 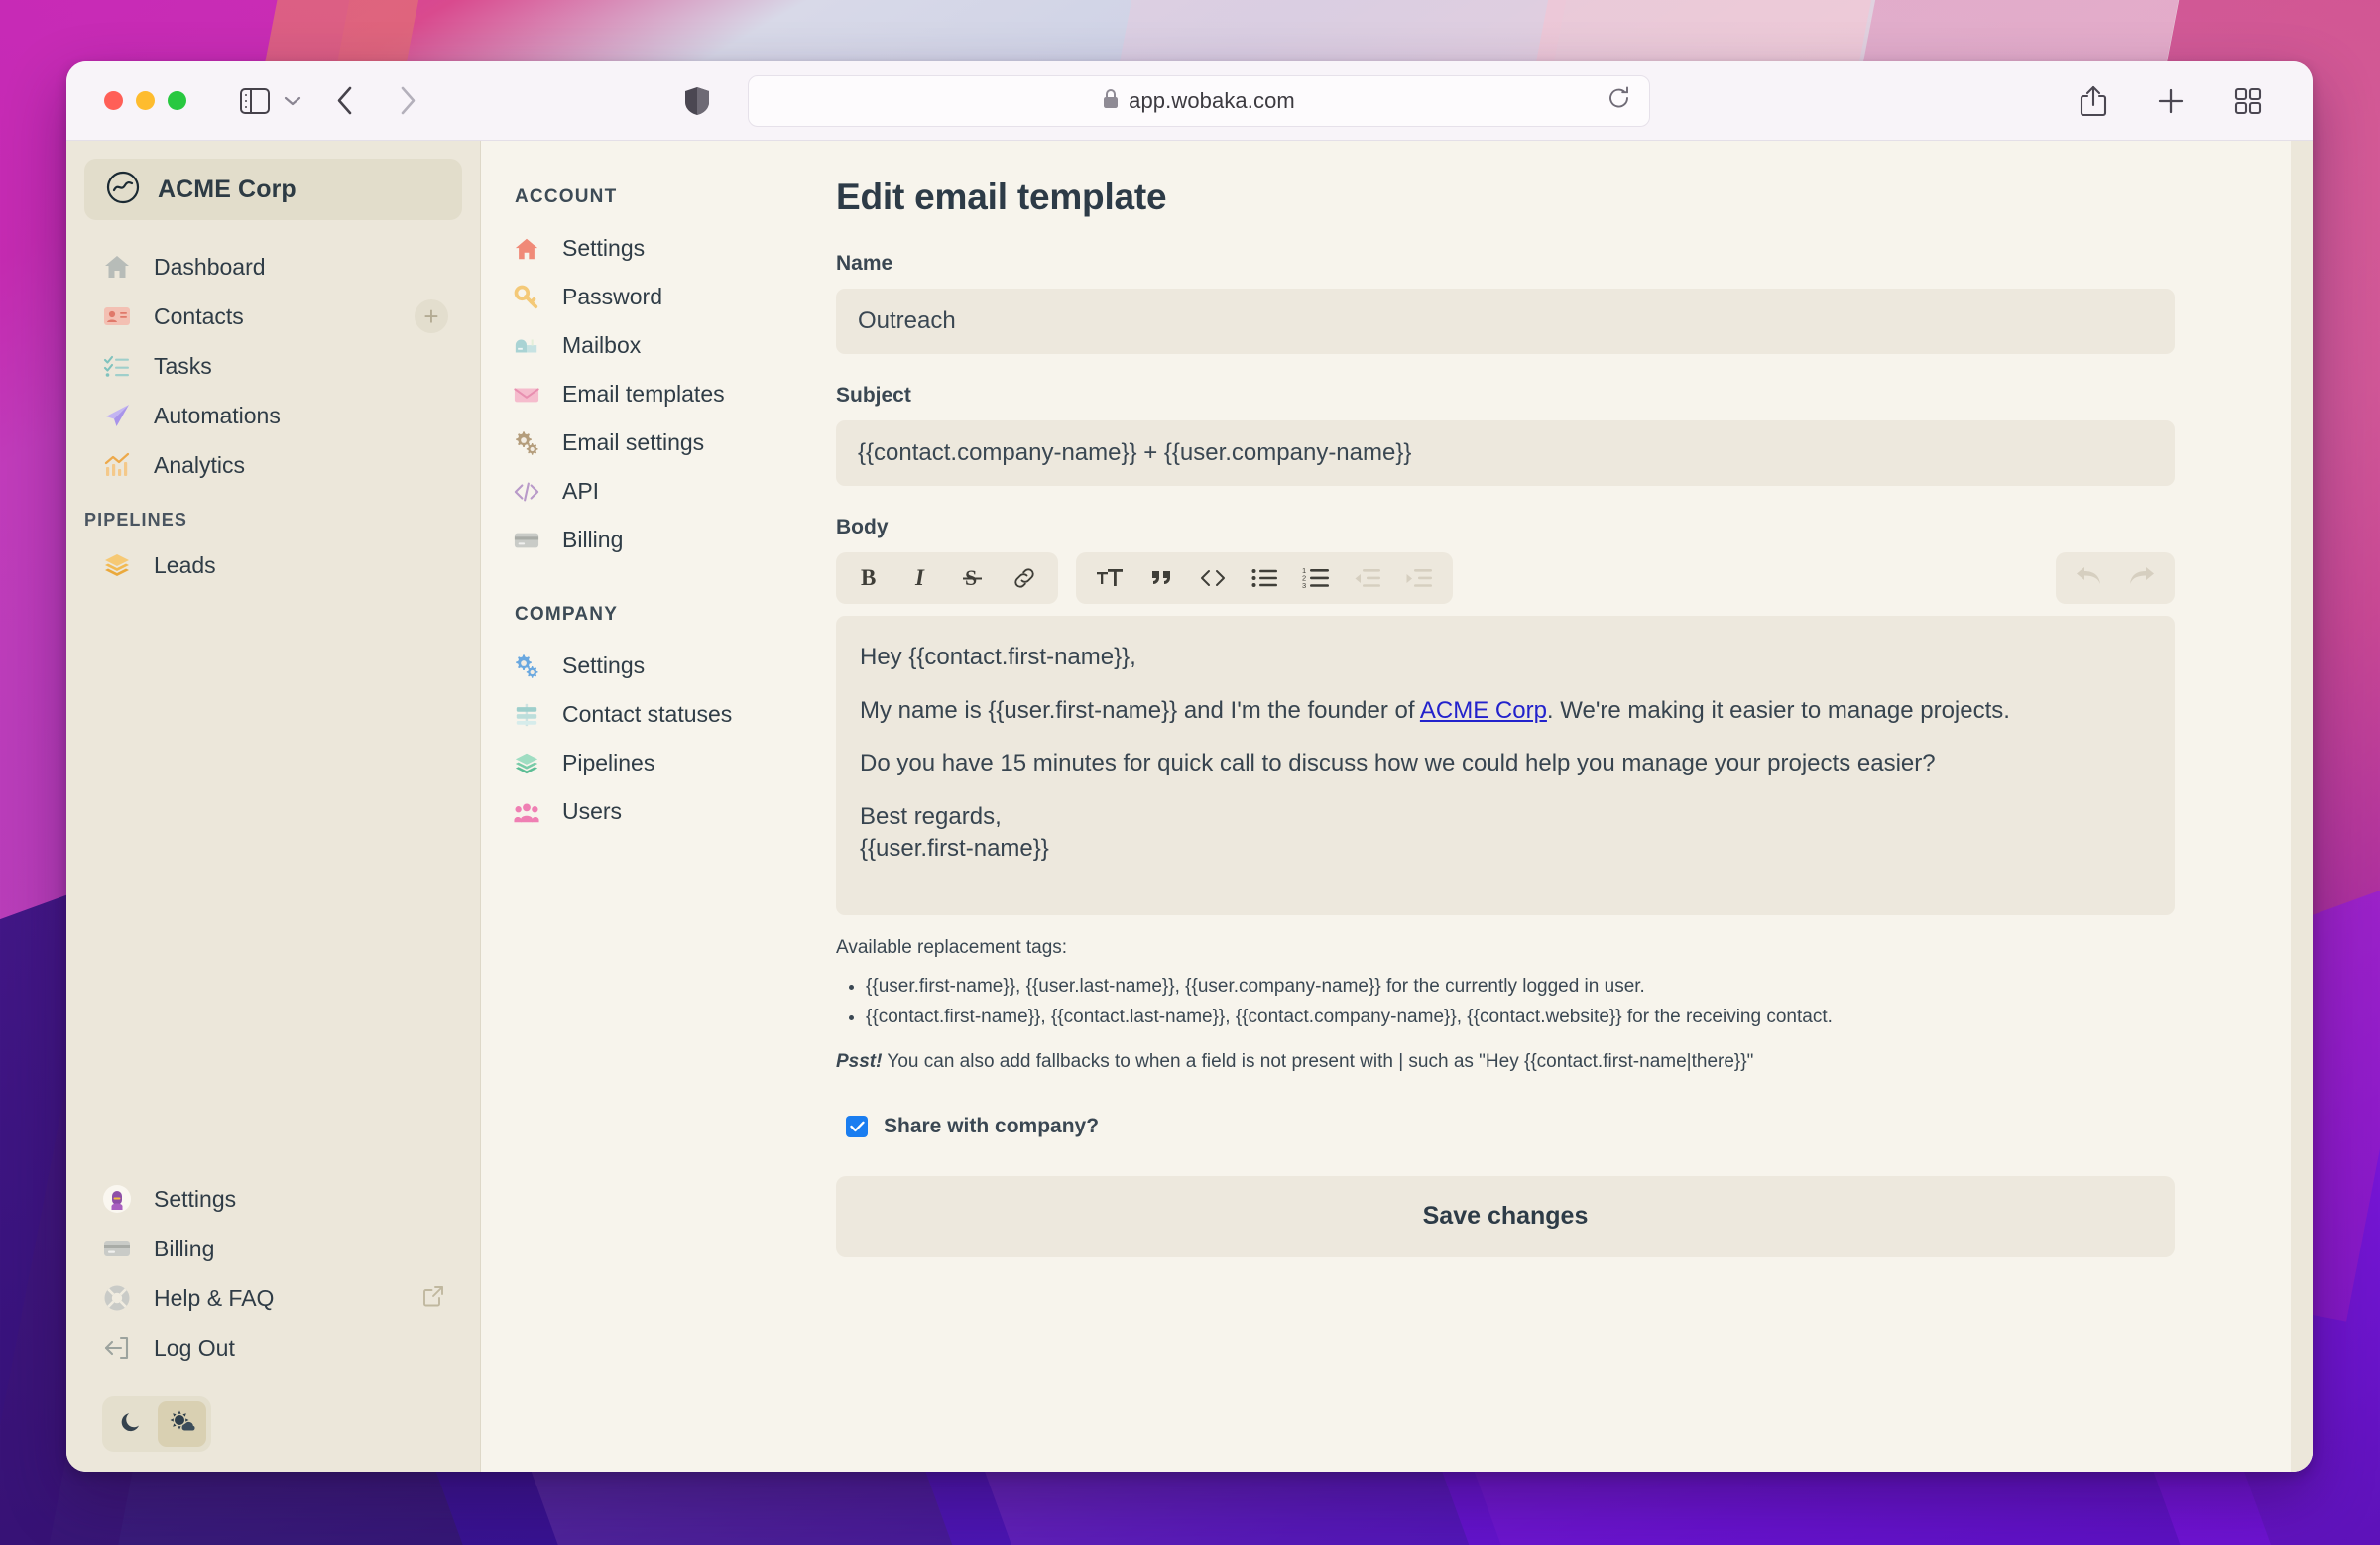 I want to click on settings-item-pipelines: Pipelines, so click(x=665, y=763).